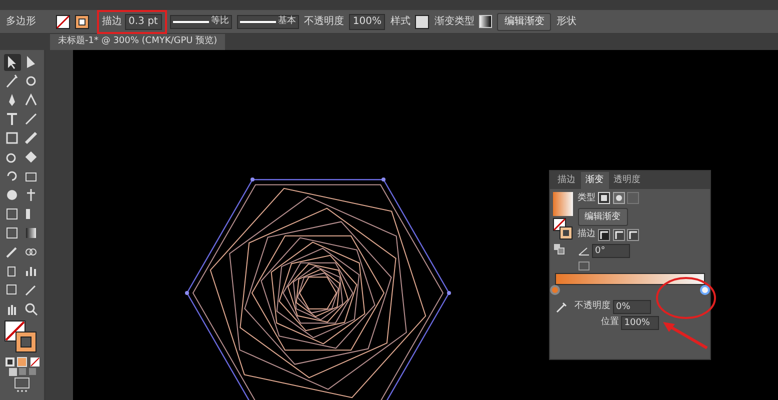 The width and height of the screenshot is (778, 400). What do you see at coordinates (594, 180) in the screenshot?
I see `panel-tab: 渐变` at bounding box center [594, 180].